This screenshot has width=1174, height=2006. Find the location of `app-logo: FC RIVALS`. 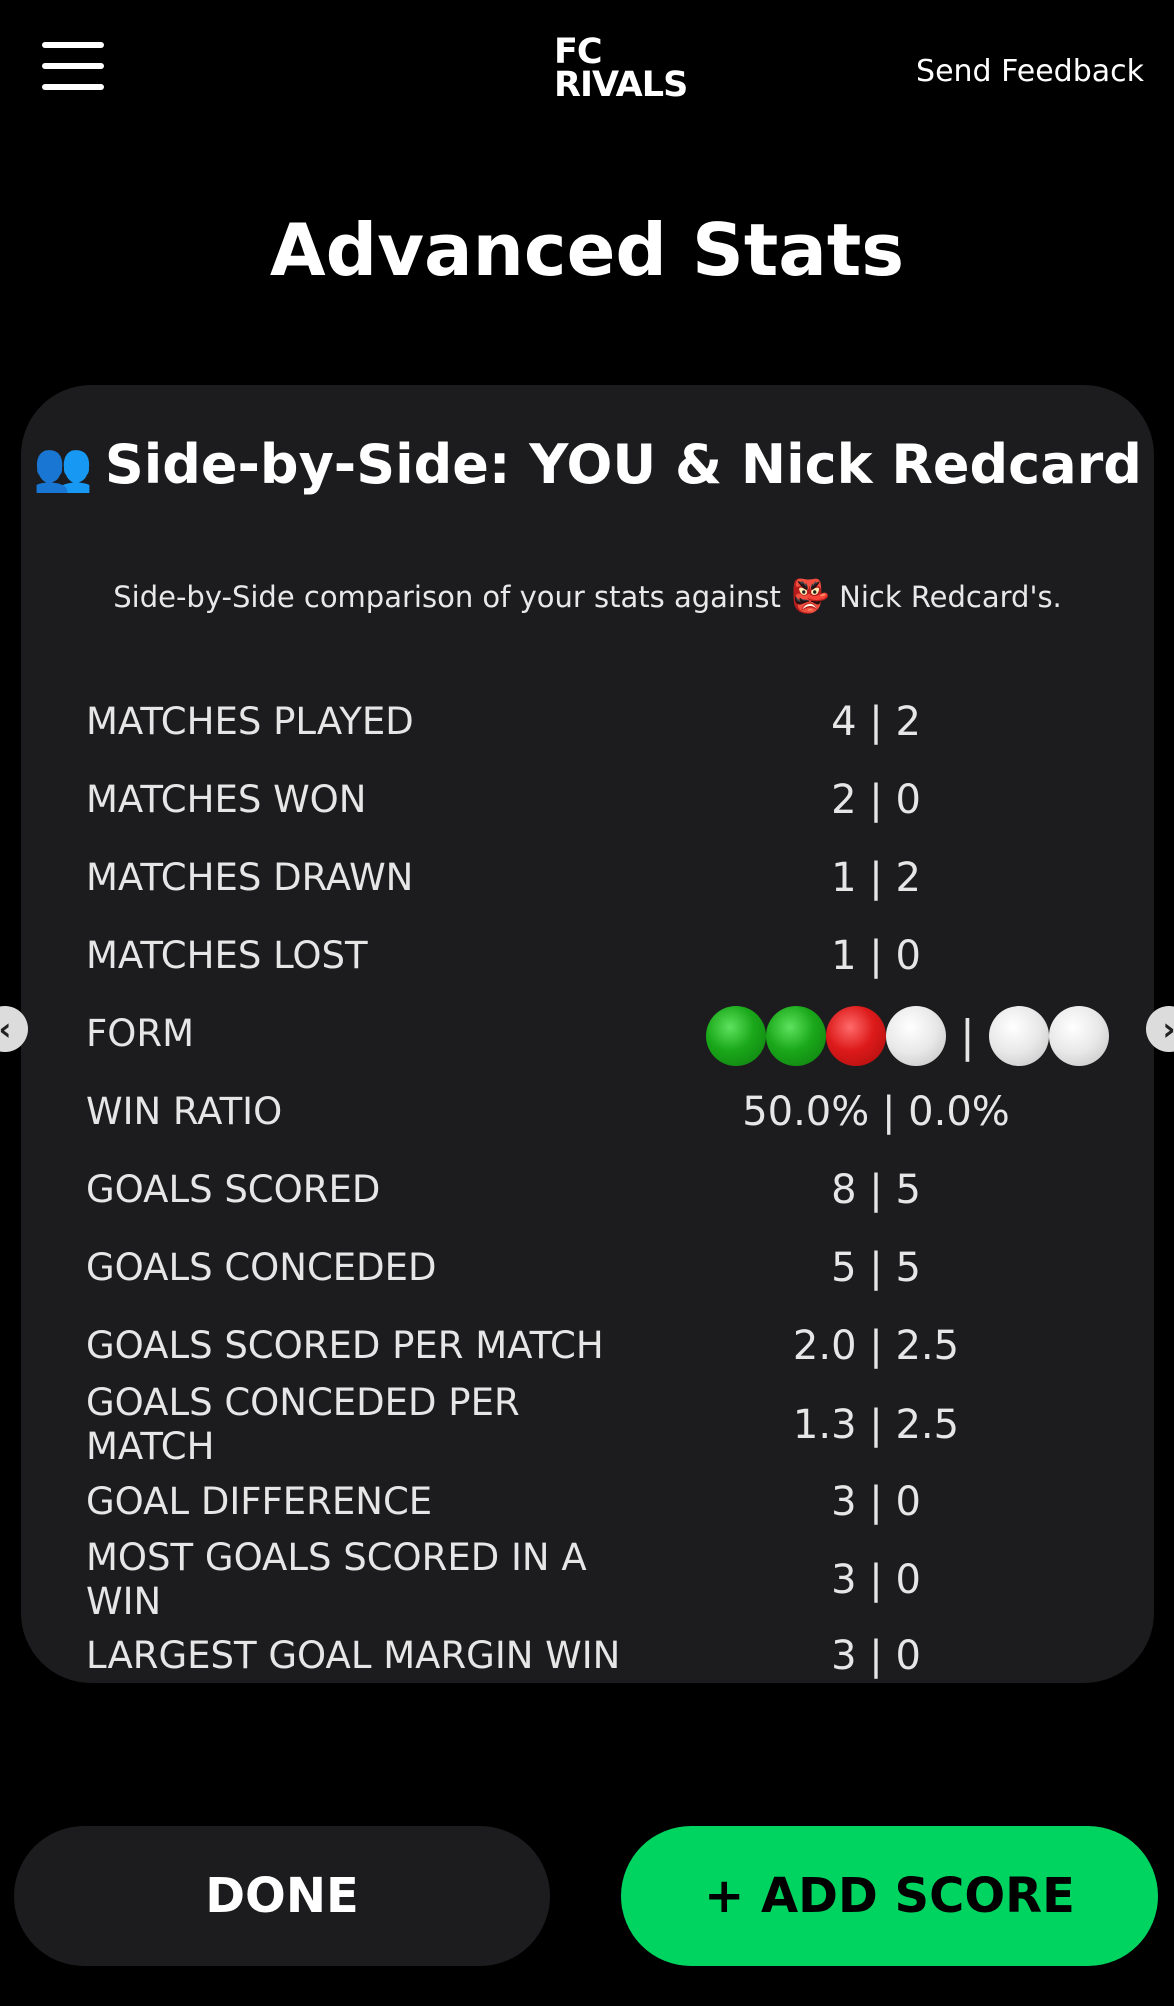

app-logo: FC RIVALS is located at coordinates (634, 70).